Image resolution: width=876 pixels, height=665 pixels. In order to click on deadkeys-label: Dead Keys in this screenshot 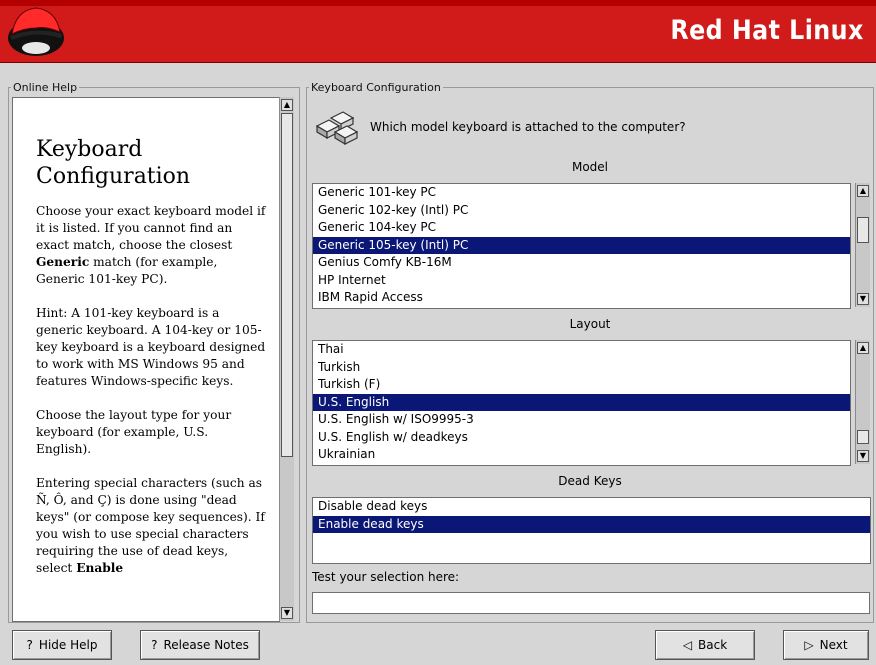, I will do `click(590, 481)`.